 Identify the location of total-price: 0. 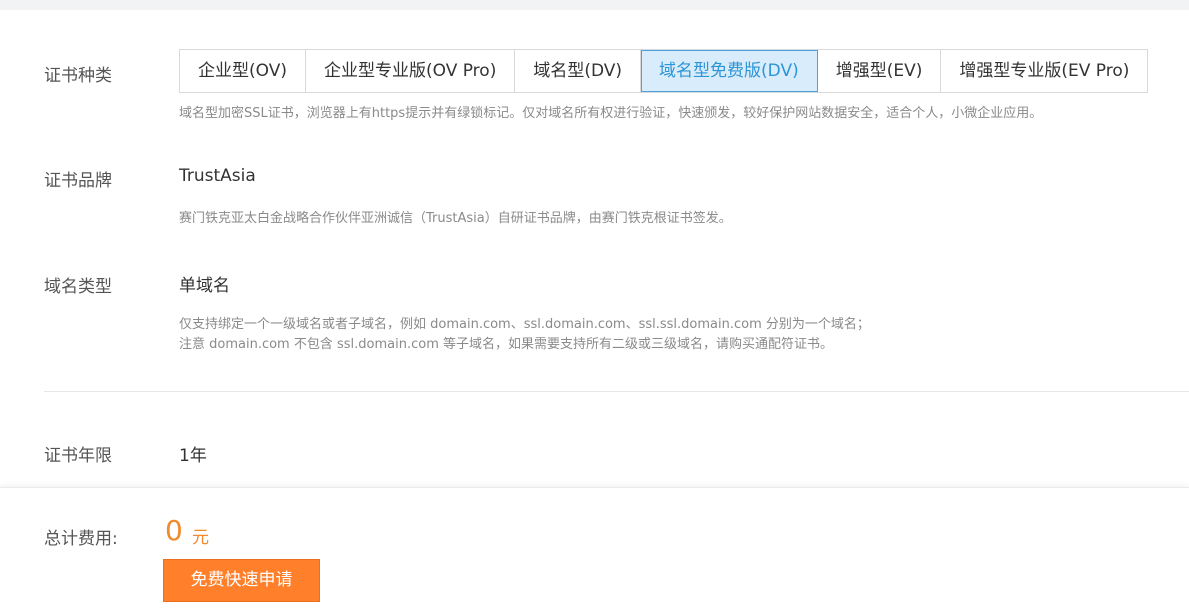
(174, 530).